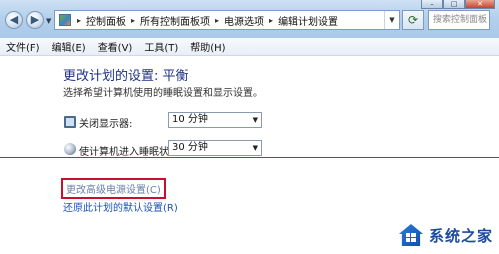 Image resolution: width=499 pixels, height=254 pixels. Describe the element at coordinates (480, 4) in the screenshot. I see `close-button: ✕` at that location.